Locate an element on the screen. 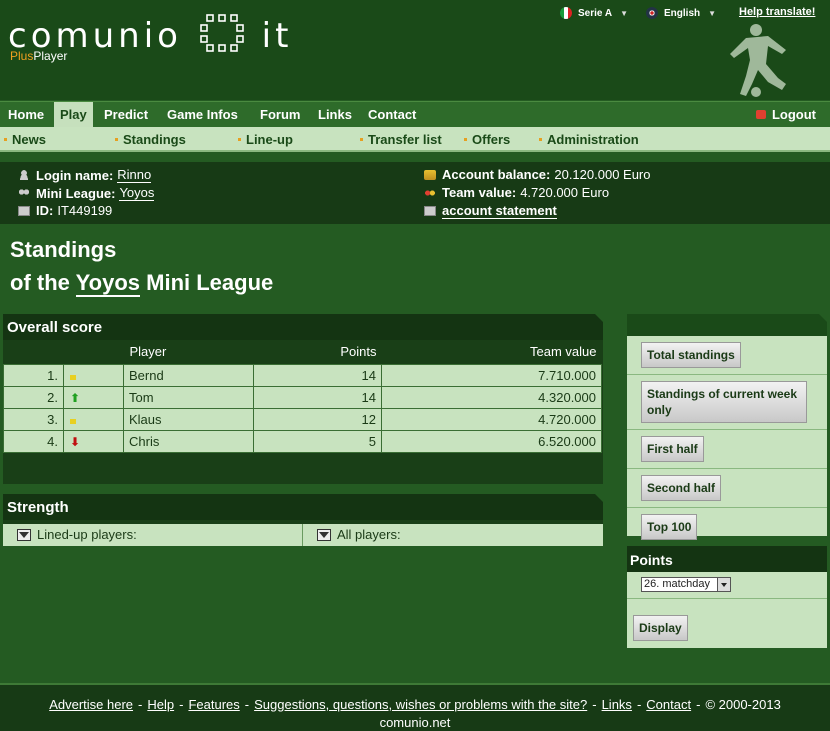  language-select: English ▼ is located at coordinates (681, 13).